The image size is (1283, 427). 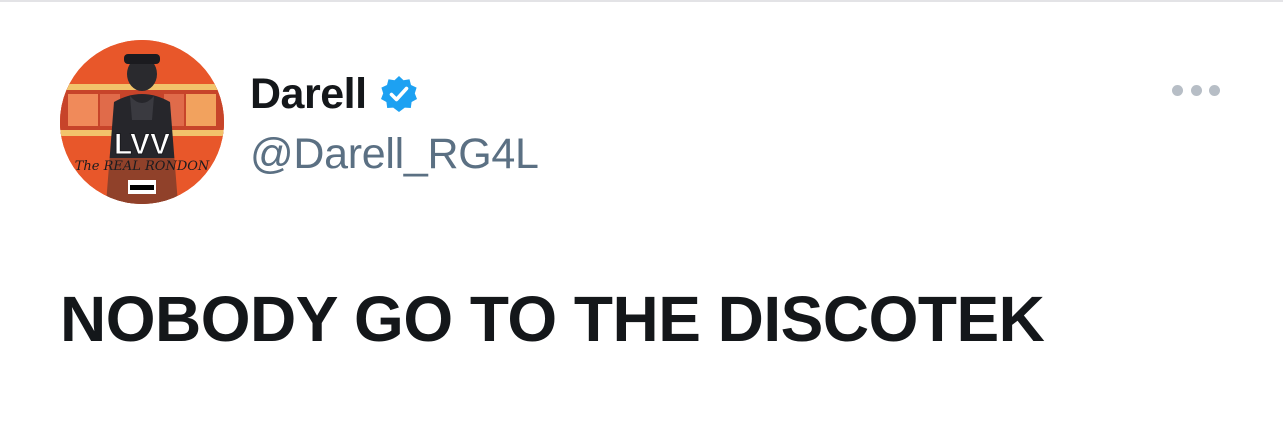 What do you see at coordinates (142, 166) in the screenshot?
I see `svg-text: The REAL RONDON` at bounding box center [142, 166].